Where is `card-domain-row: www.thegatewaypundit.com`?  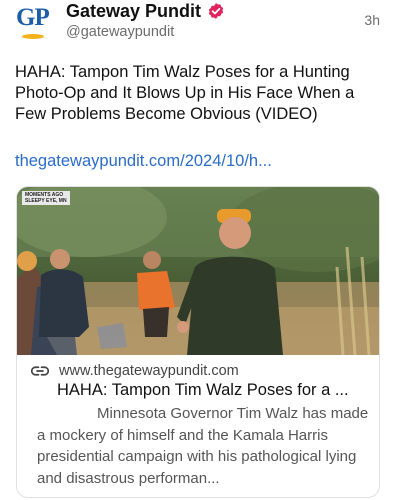
card-domain-row: www.thegatewaypundit.com is located at coordinates (135, 371).